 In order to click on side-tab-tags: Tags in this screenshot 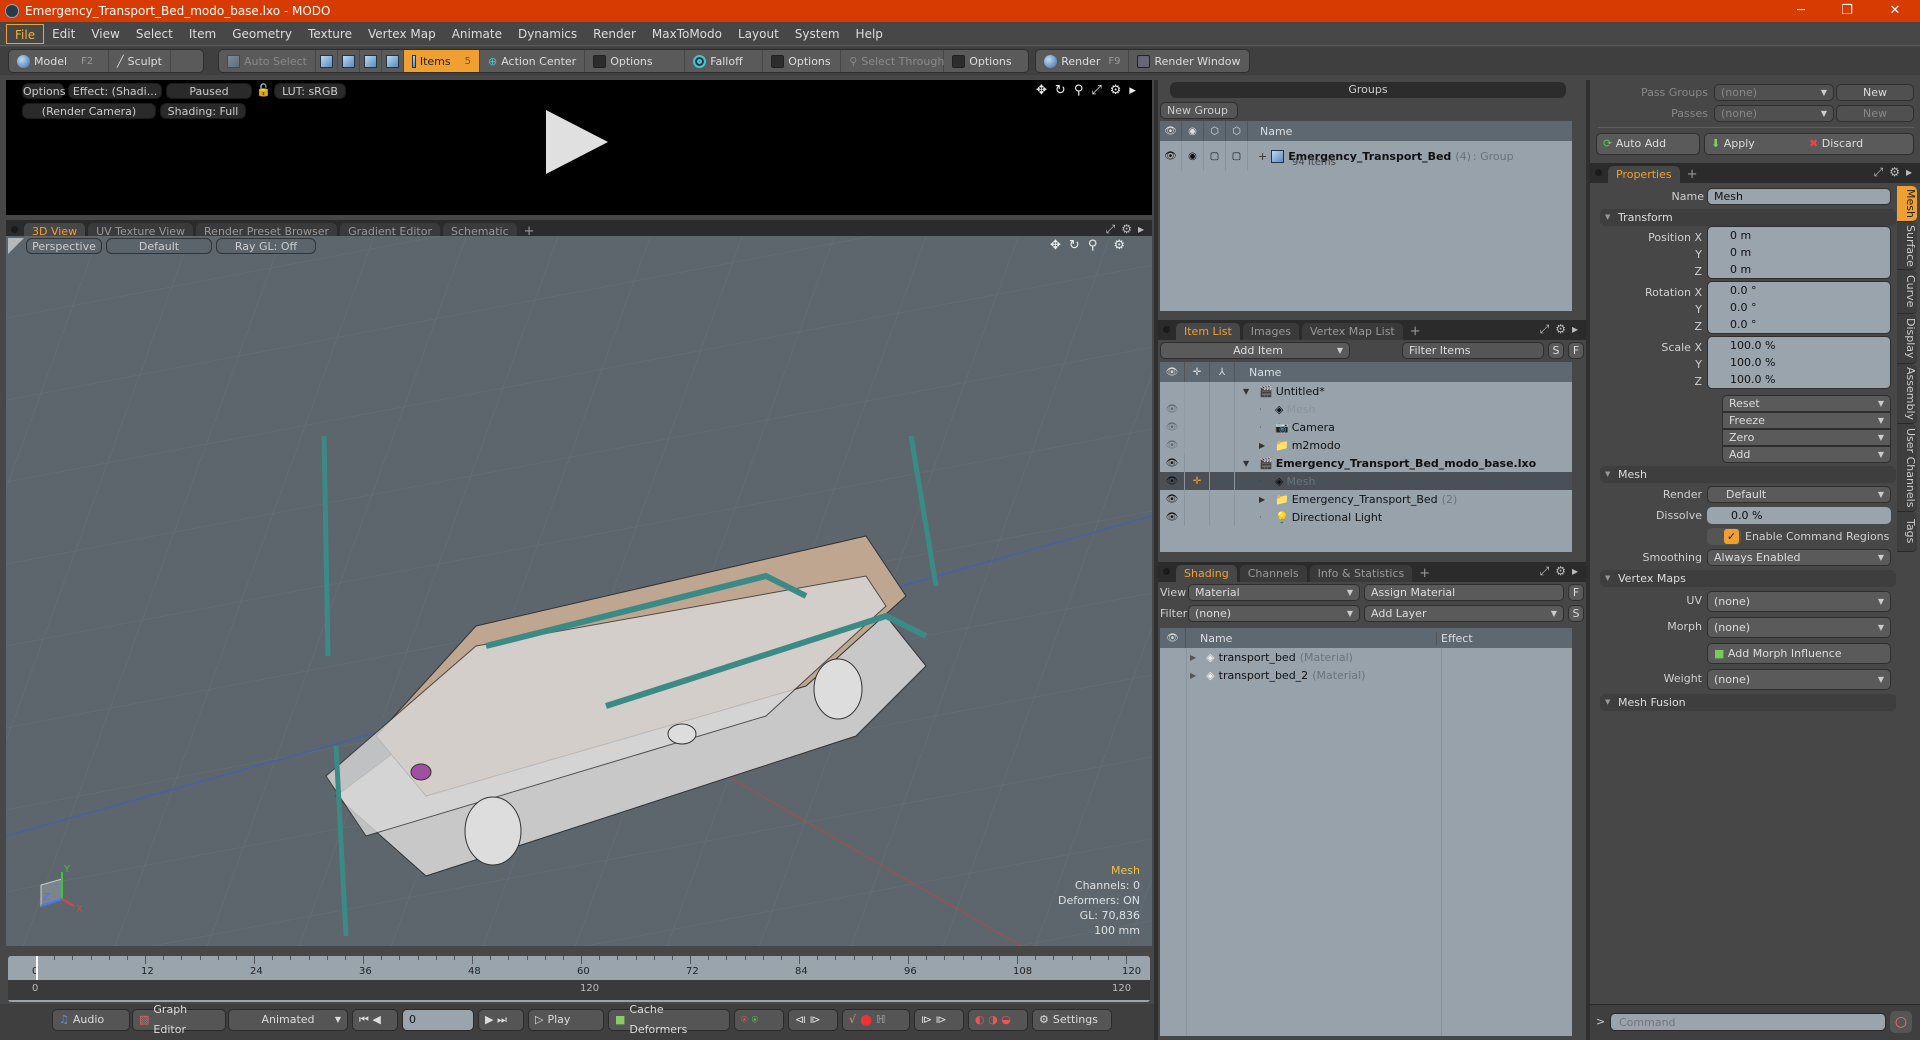, I will do `click(1907, 532)`.